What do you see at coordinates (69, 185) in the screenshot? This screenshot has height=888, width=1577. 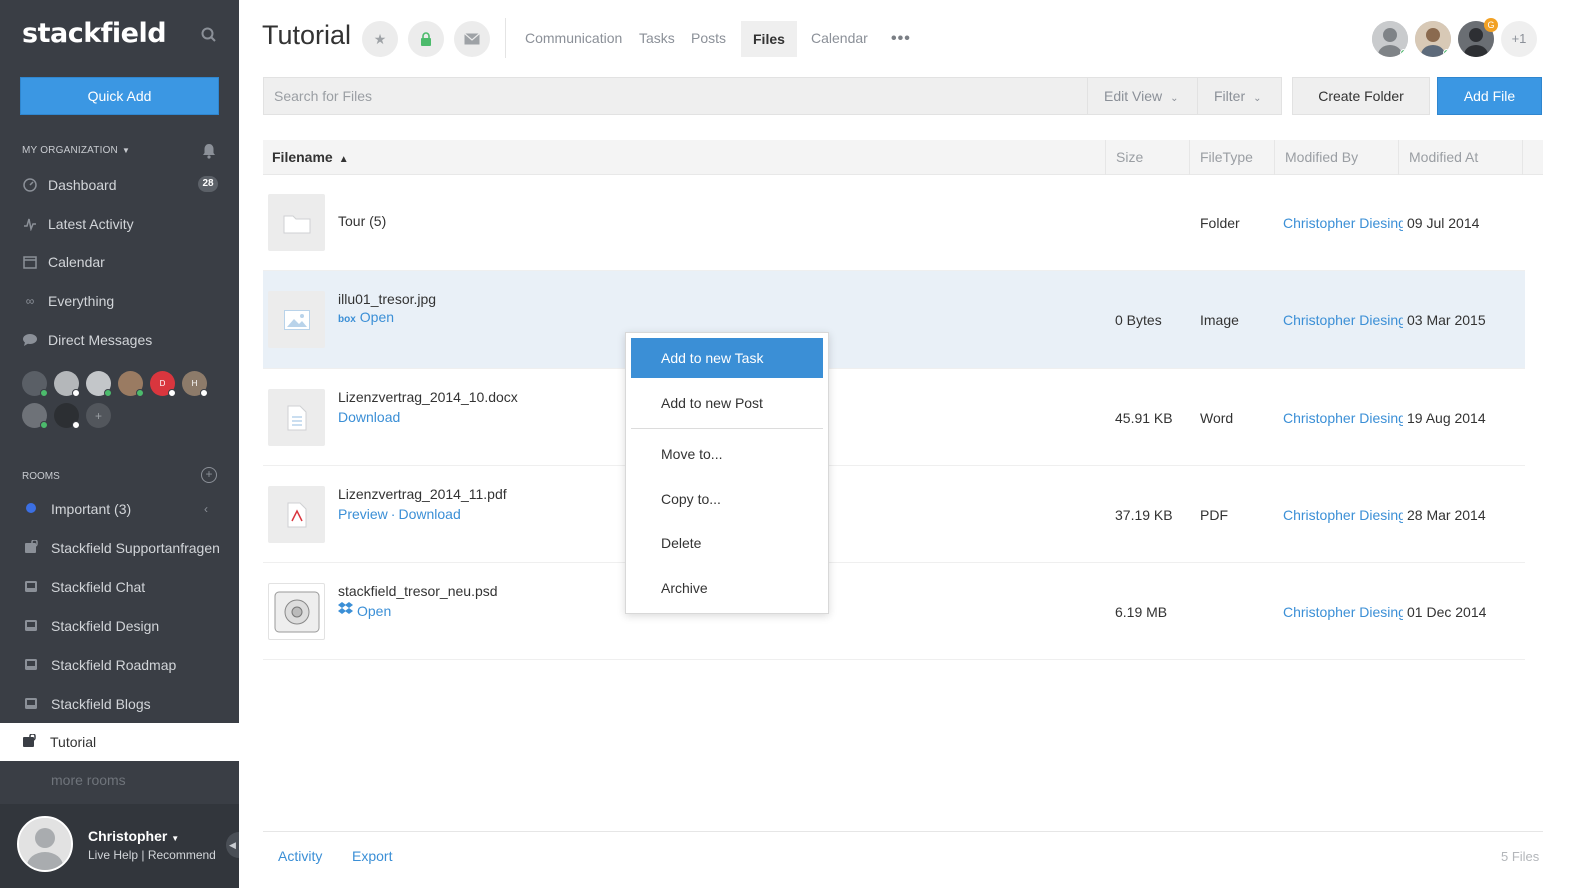 I see `sidebar-item-dashboard: Dashboard` at bounding box center [69, 185].